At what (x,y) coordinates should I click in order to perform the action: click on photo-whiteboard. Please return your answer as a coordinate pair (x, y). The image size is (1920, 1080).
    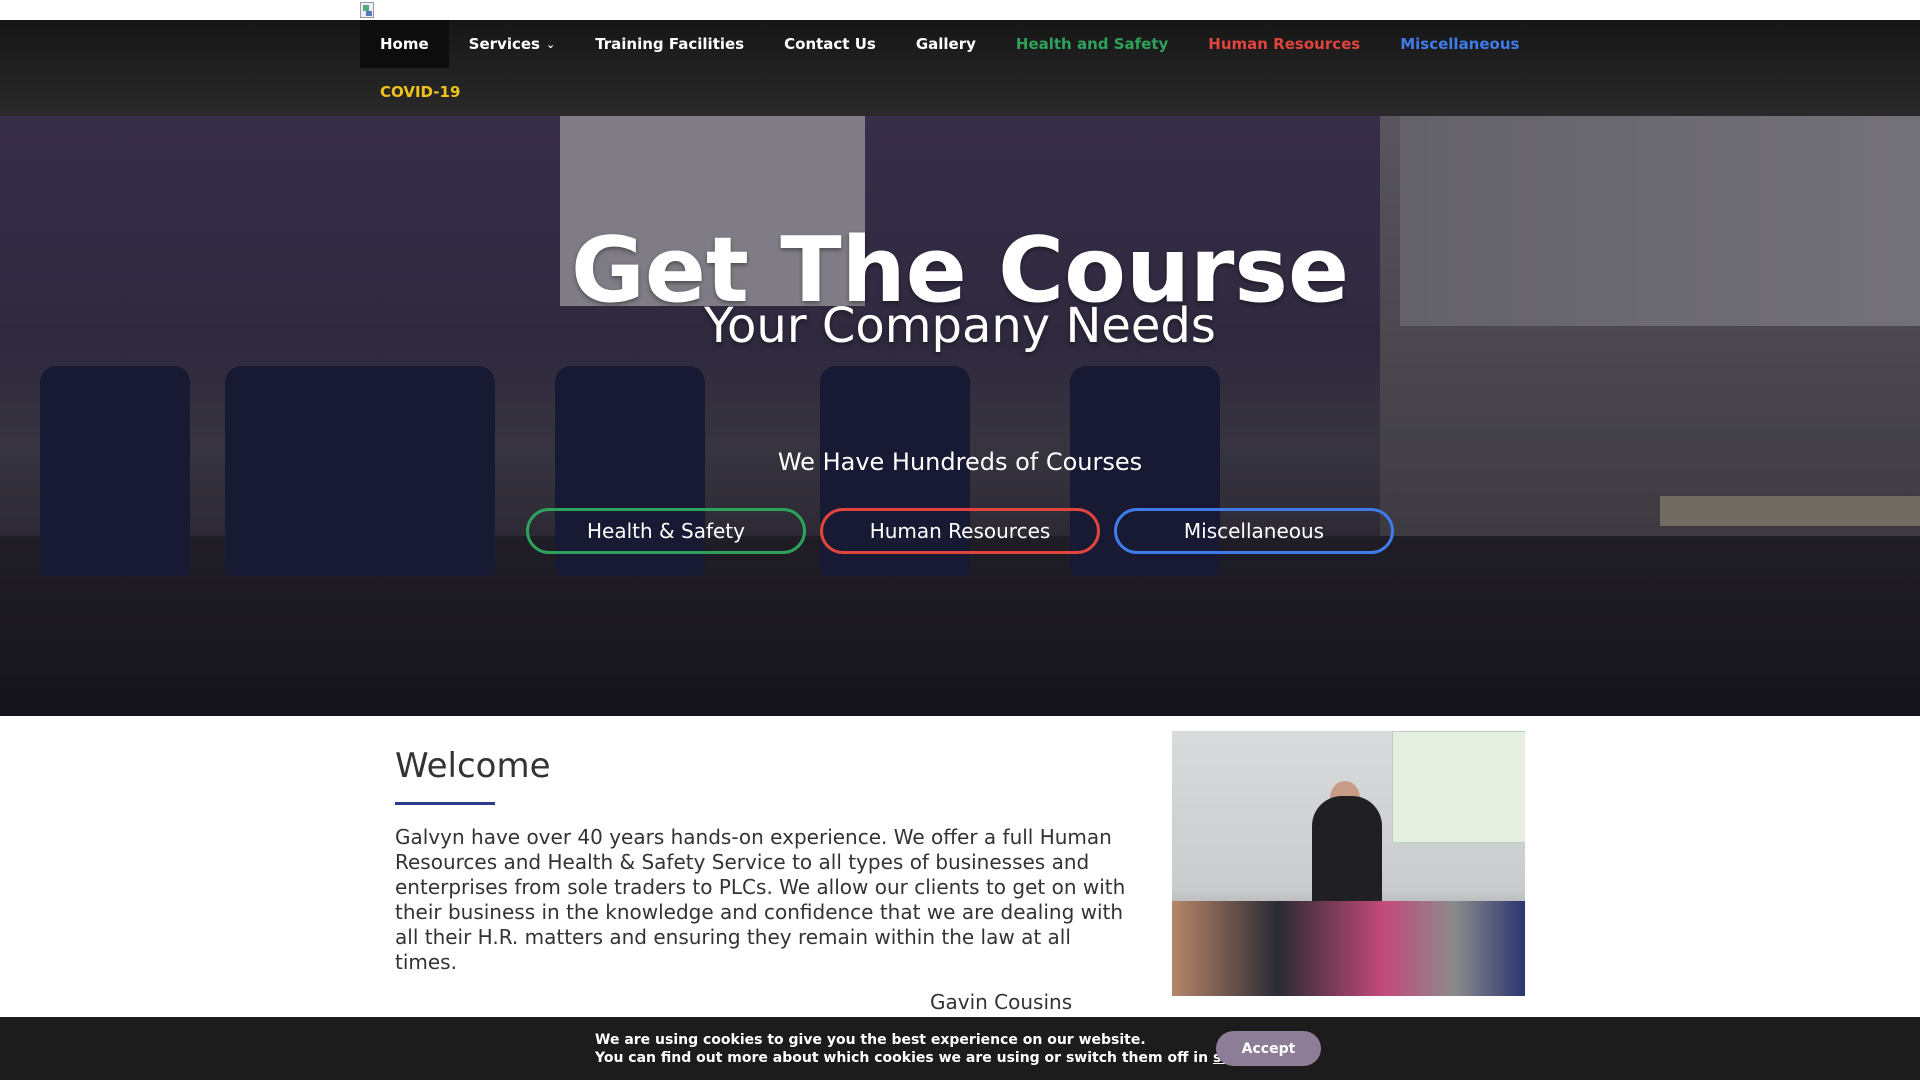
    Looking at the image, I should click on (1458, 787).